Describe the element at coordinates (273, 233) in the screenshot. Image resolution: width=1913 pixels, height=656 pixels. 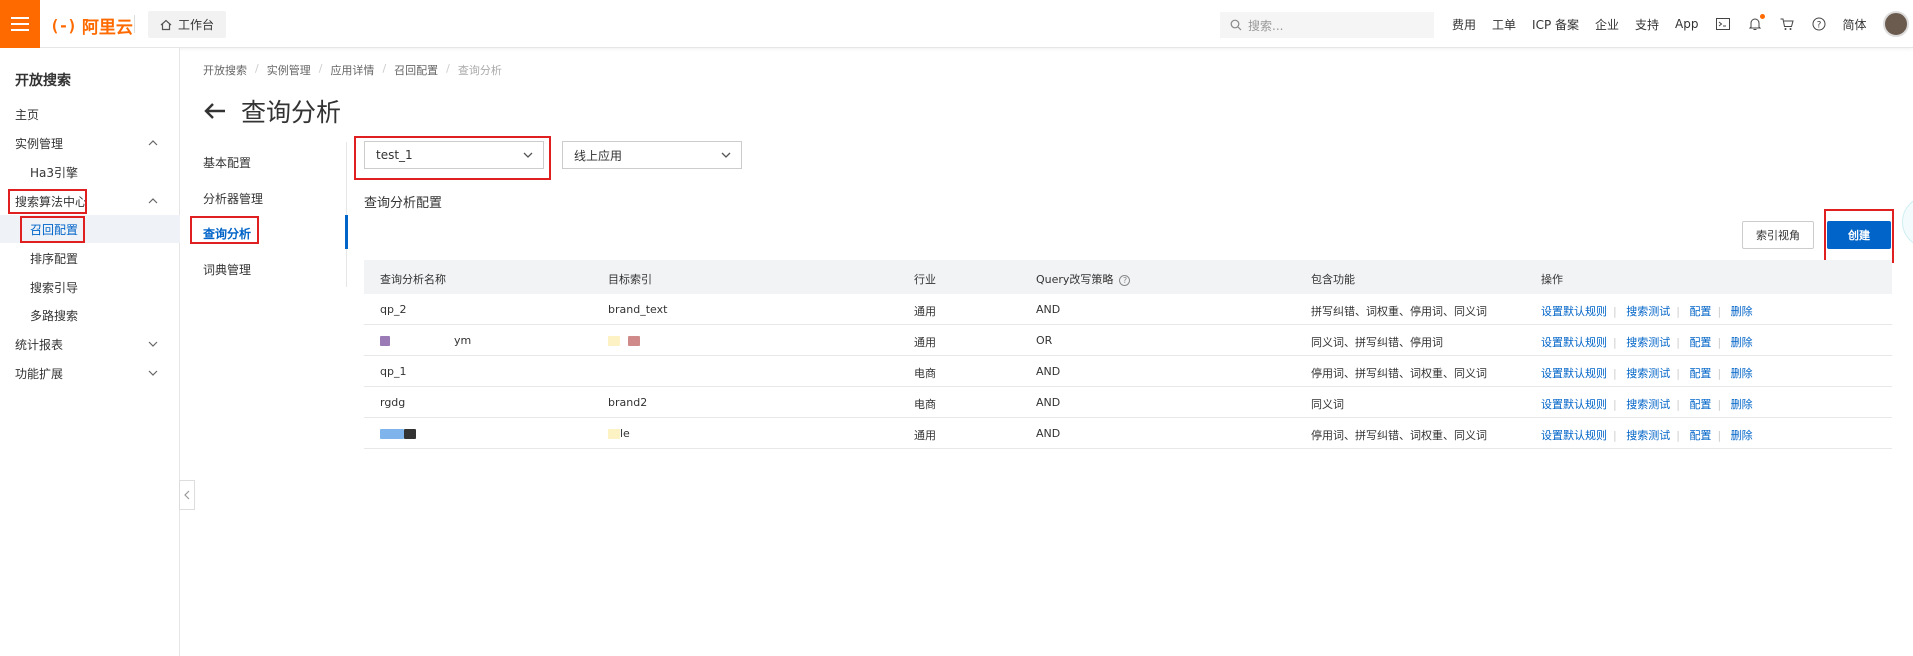
I see `subnav-query-analysis: 查询分析` at that location.